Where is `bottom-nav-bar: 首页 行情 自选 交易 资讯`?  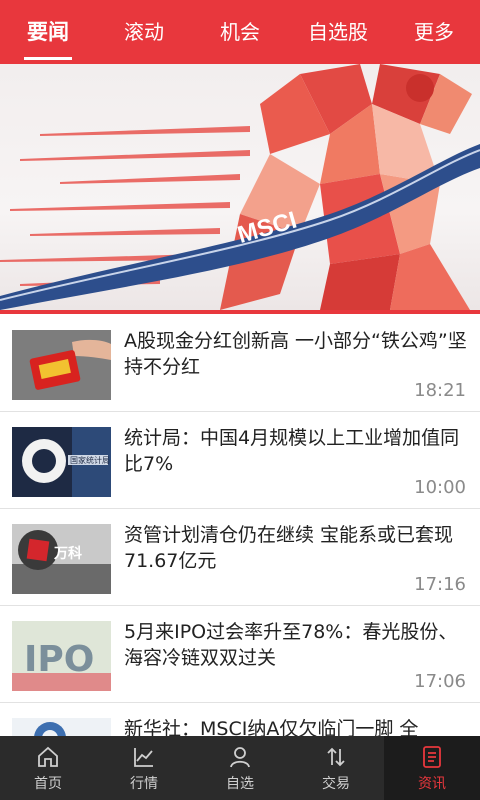 bottom-nav-bar: 首页 行情 自选 交易 资讯 is located at coordinates (240, 768).